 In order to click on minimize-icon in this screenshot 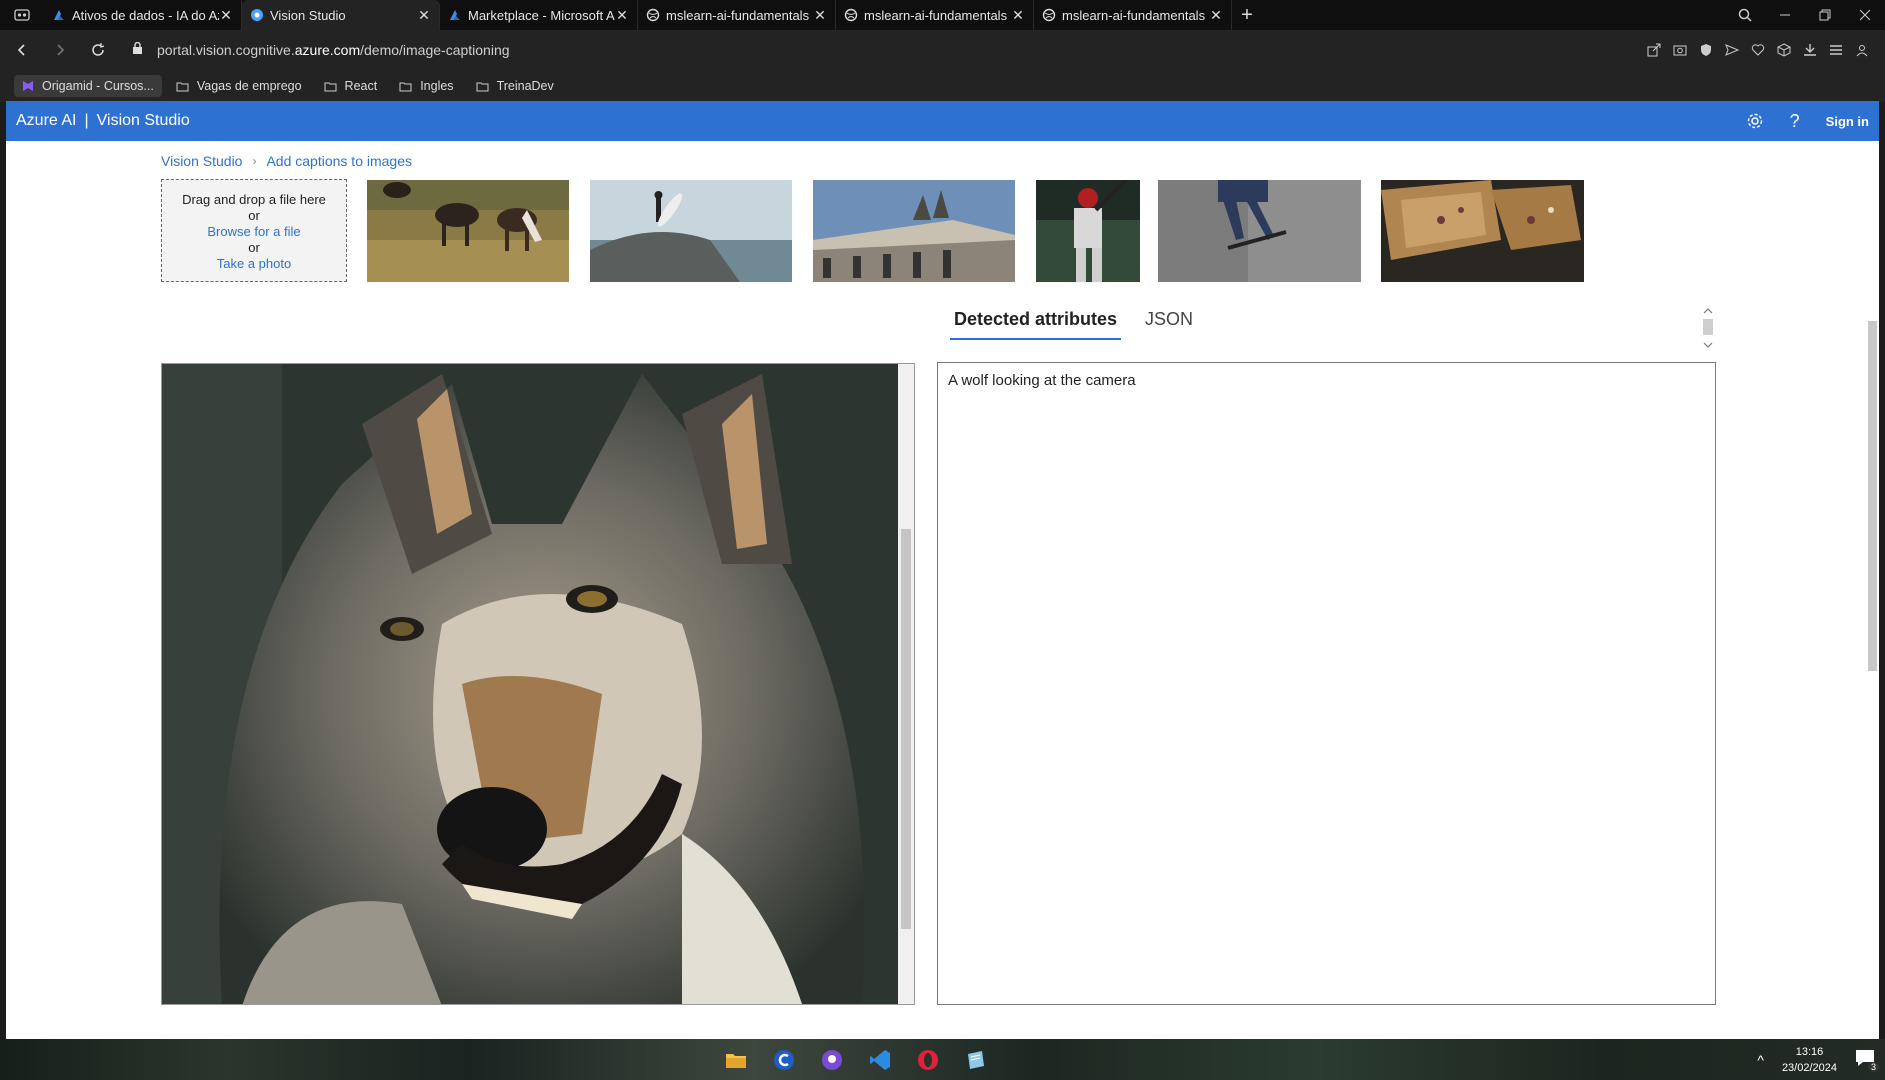, I will do `click(1785, 15)`.